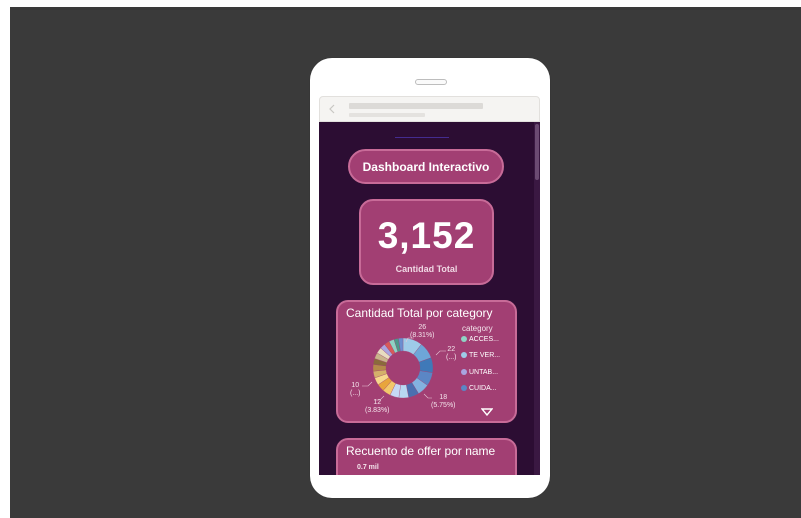 The width and height of the screenshot is (801, 518). I want to click on url-placeholder-subbar, so click(387, 115).